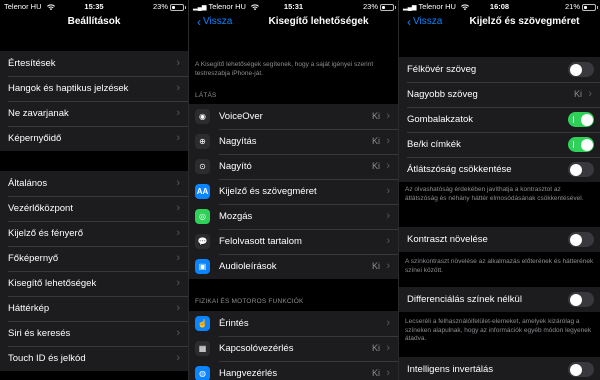  What do you see at coordinates (499, 144) in the screenshot?
I see `onoff-labels-row: Be/ki címkék` at bounding box center [499, 144].